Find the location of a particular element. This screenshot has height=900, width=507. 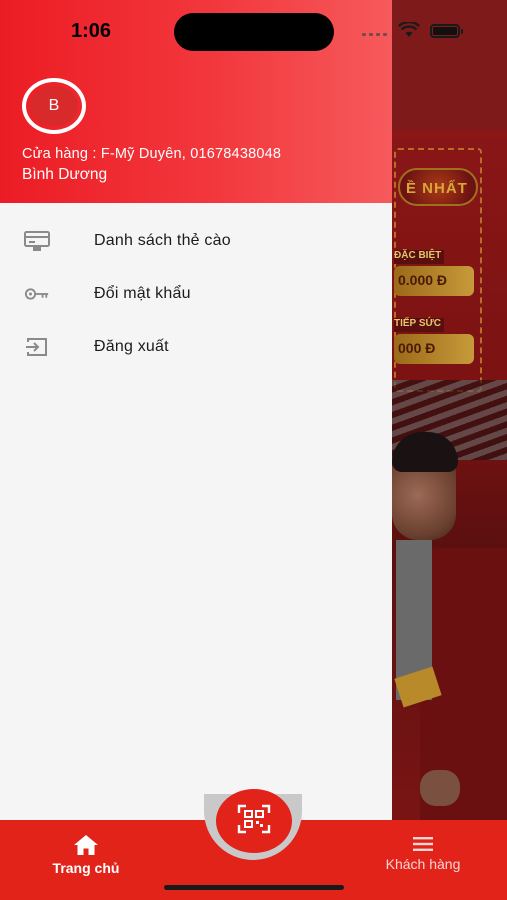

avatar-initial: B is located at coordinates (54, 106).